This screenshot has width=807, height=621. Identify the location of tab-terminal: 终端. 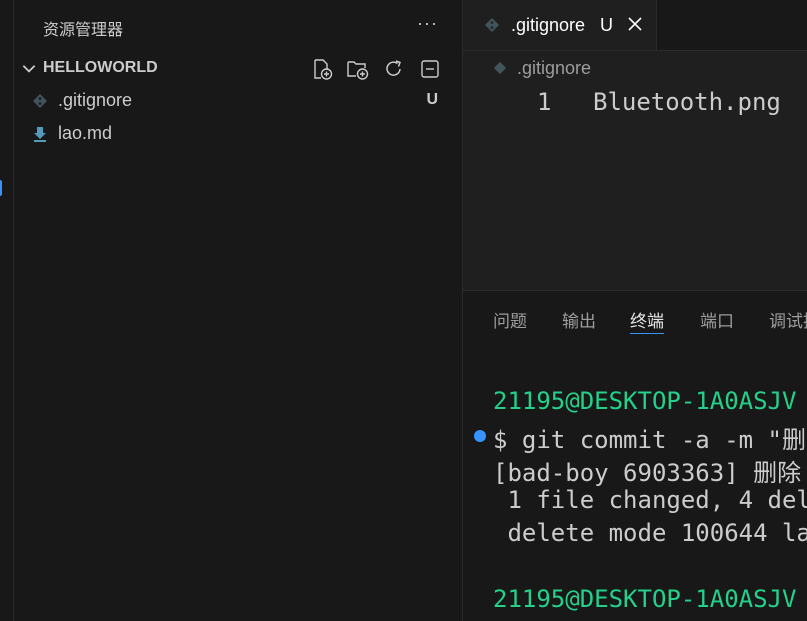
(647, 320).